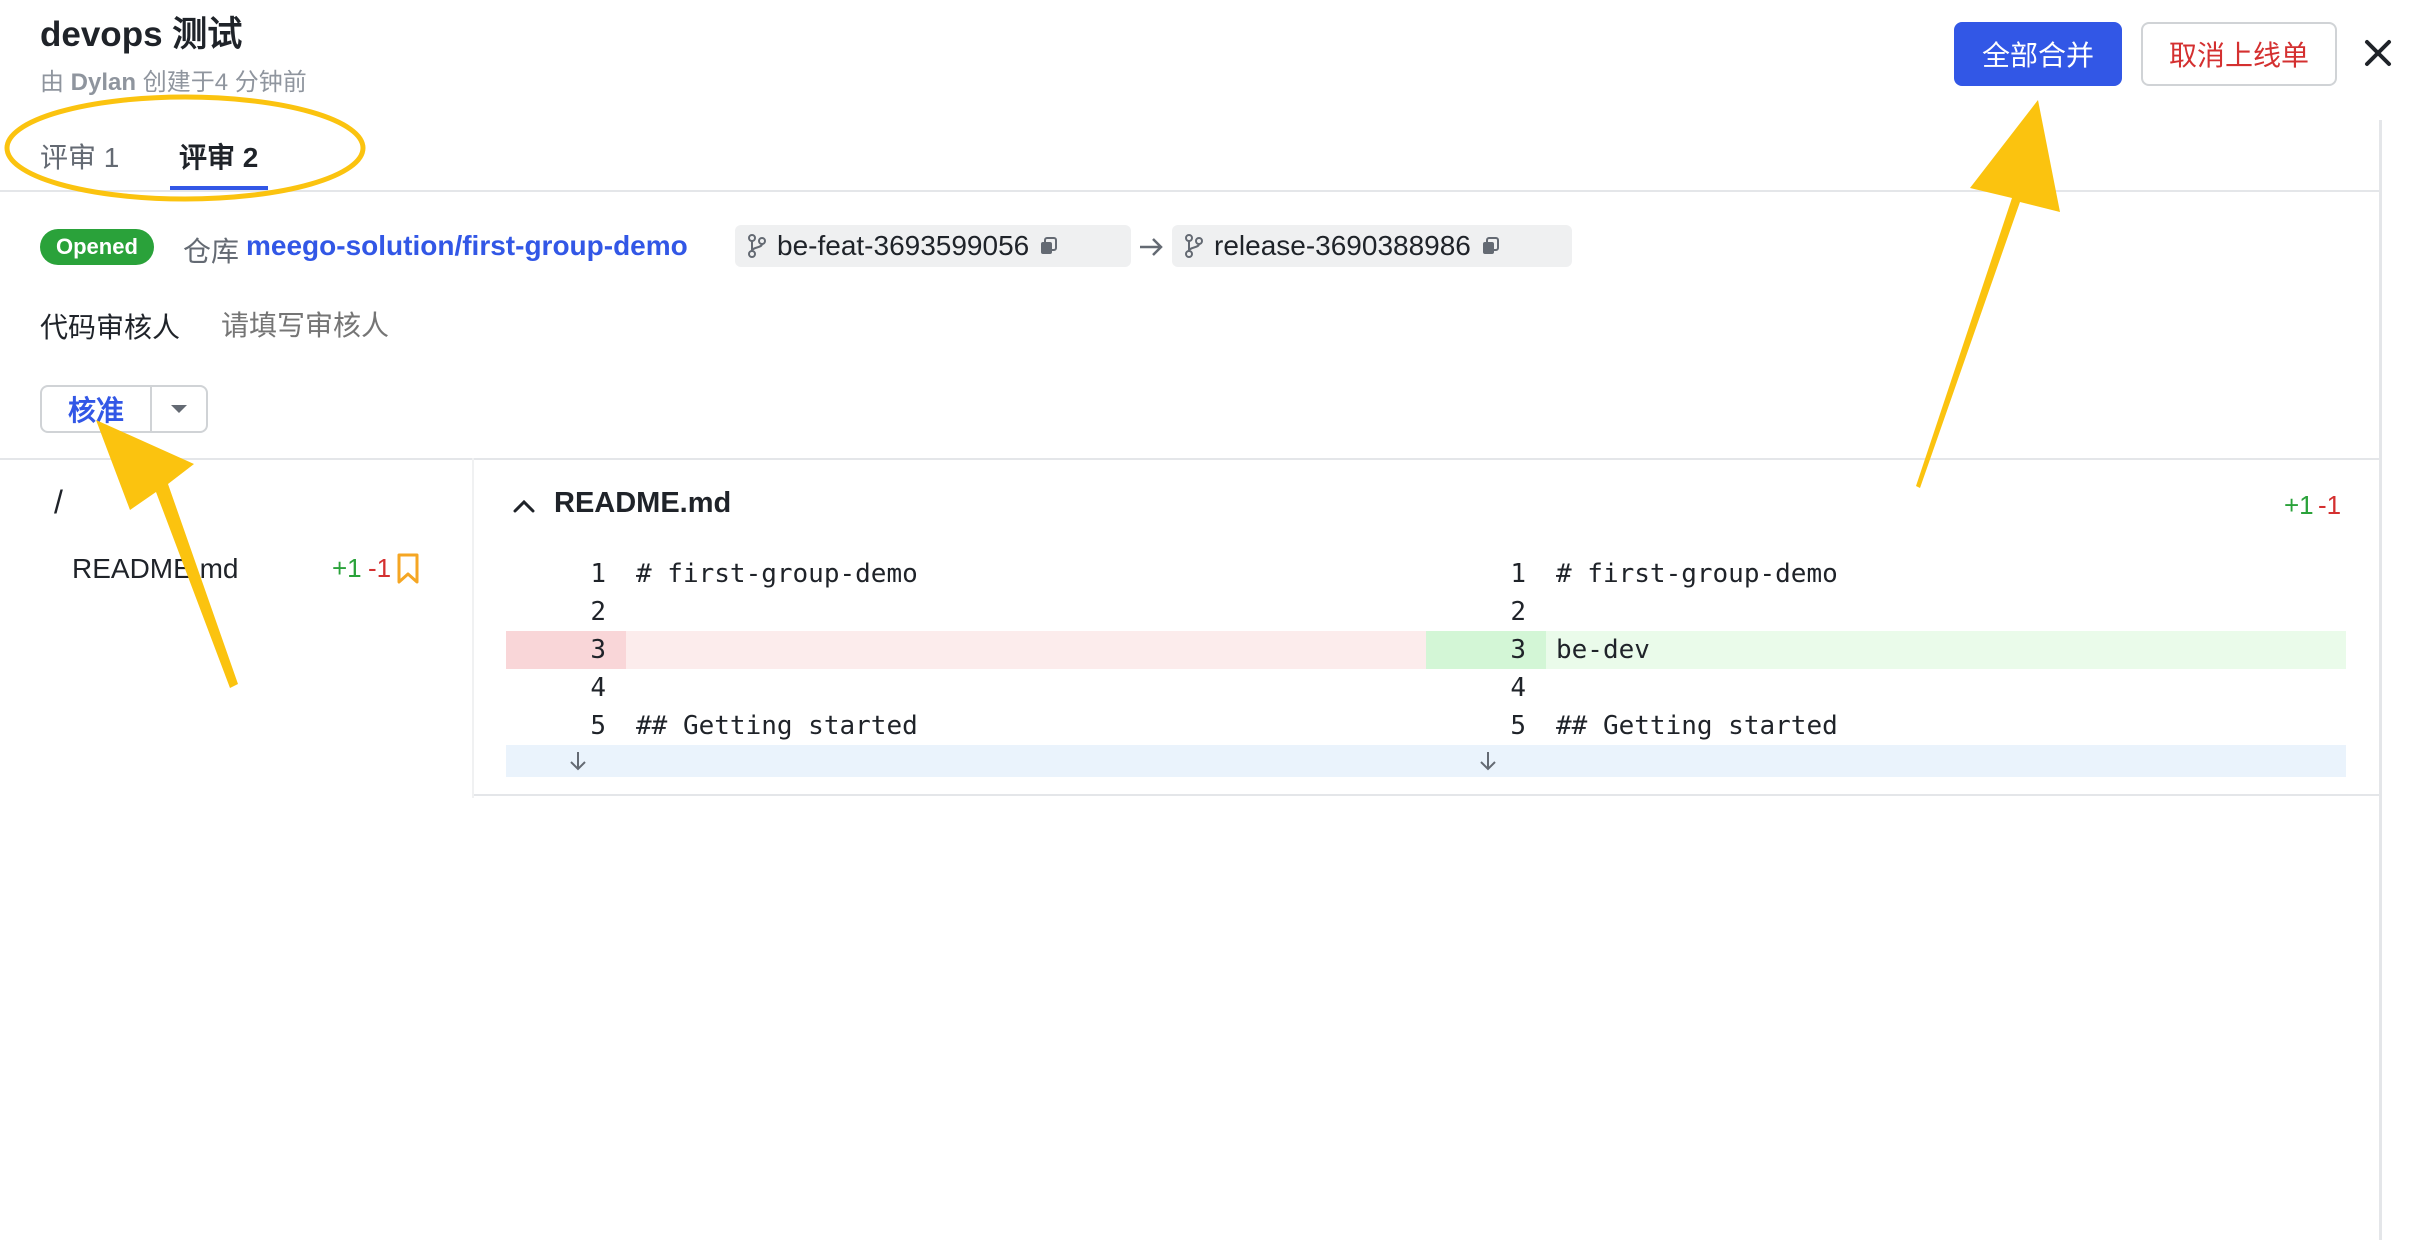  Describe the element at coordinates (1427, 795) in the screenshot. I see `diff-bottom-divider` at that location.